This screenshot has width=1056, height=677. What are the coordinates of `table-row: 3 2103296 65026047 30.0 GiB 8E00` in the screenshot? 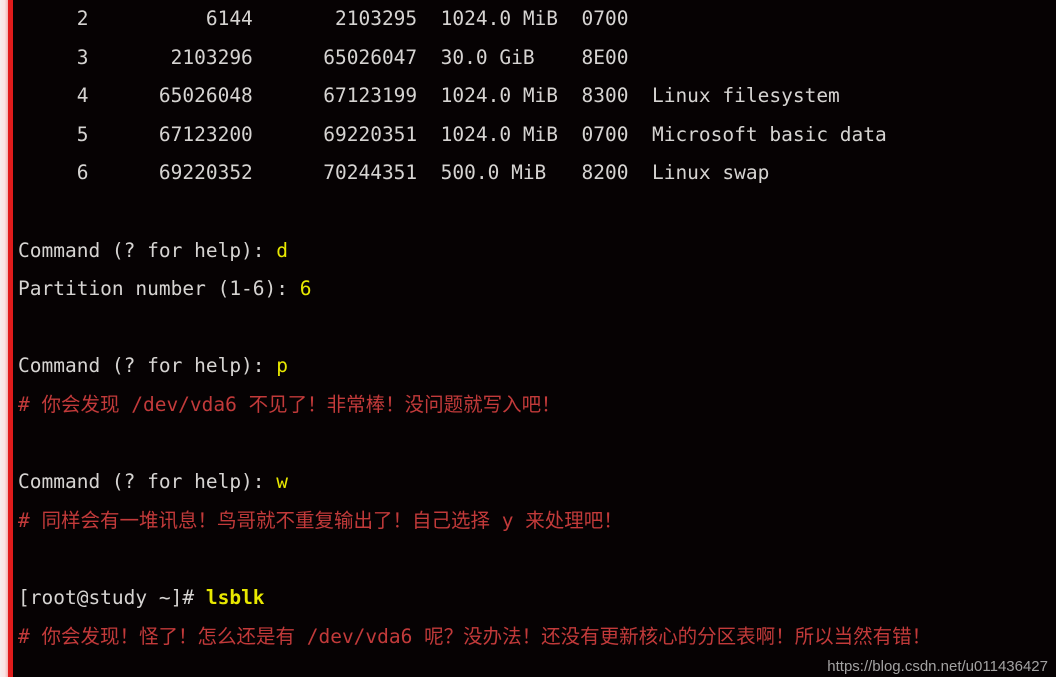 It's located at (537, 58).